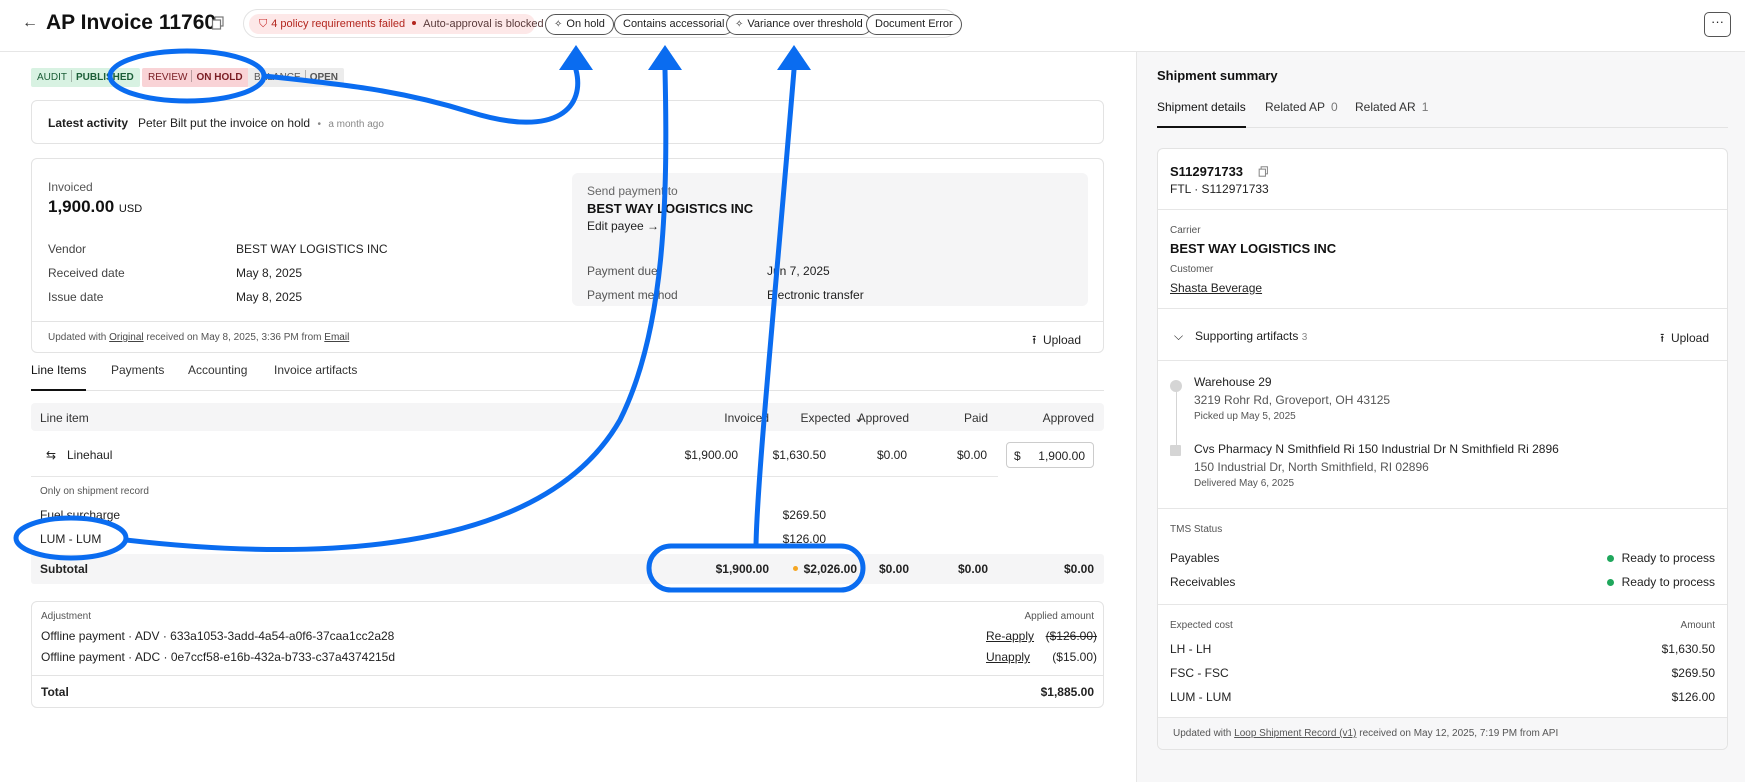 The width and height of the screenshot is (1745, 782). Describe the element at coordinates (137, 377) in the screenshot. I see `tab-payments: Payments` at that location.